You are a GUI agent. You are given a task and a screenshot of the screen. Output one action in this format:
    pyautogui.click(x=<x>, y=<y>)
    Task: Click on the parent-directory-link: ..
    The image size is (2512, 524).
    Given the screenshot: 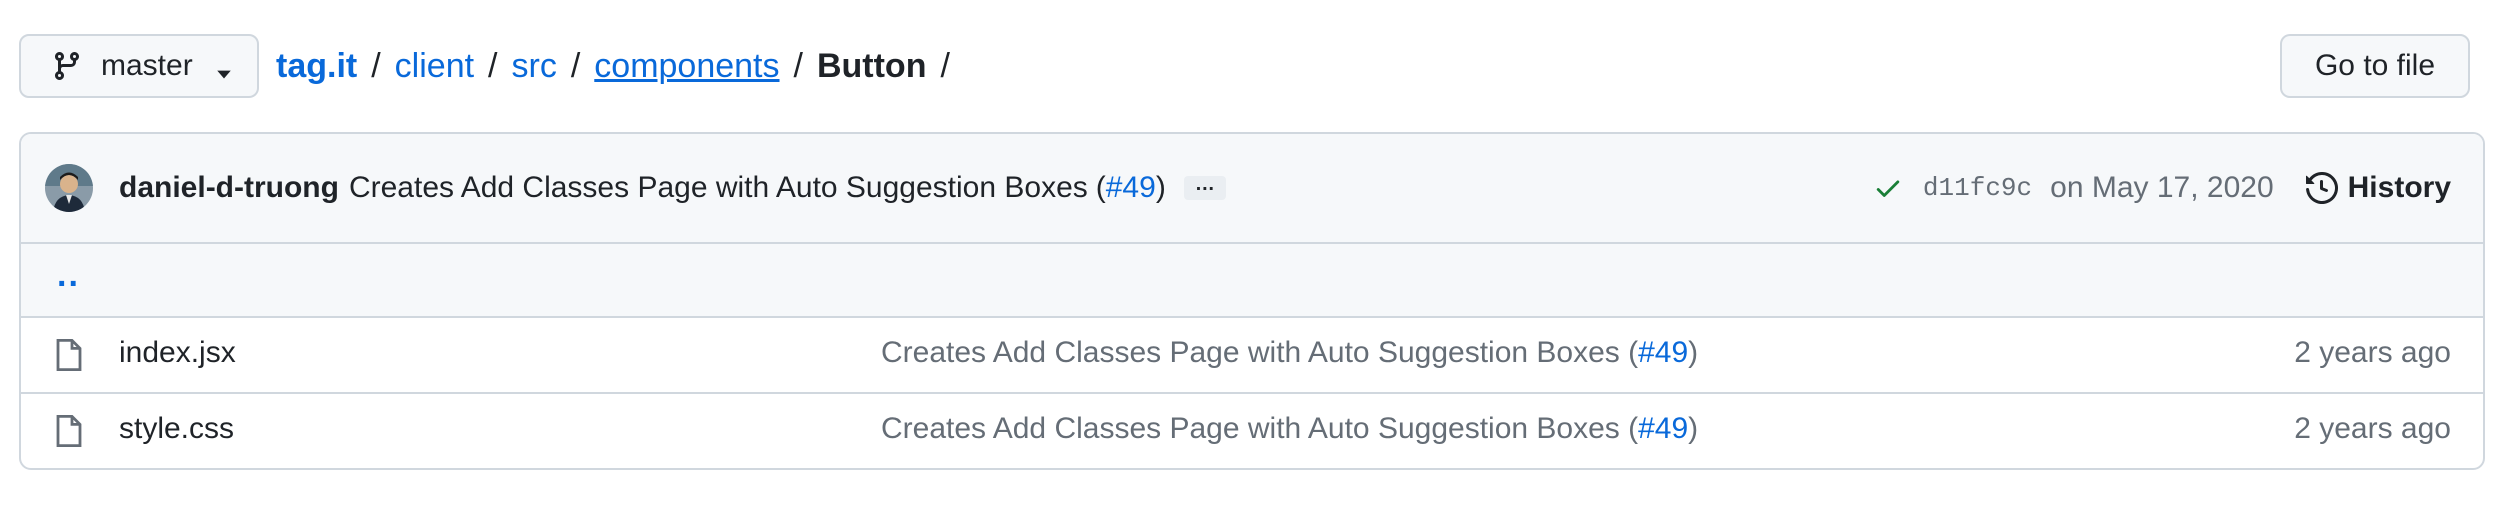 What is the action you would take?
    pyautogui.click(x=68, y=275)
    